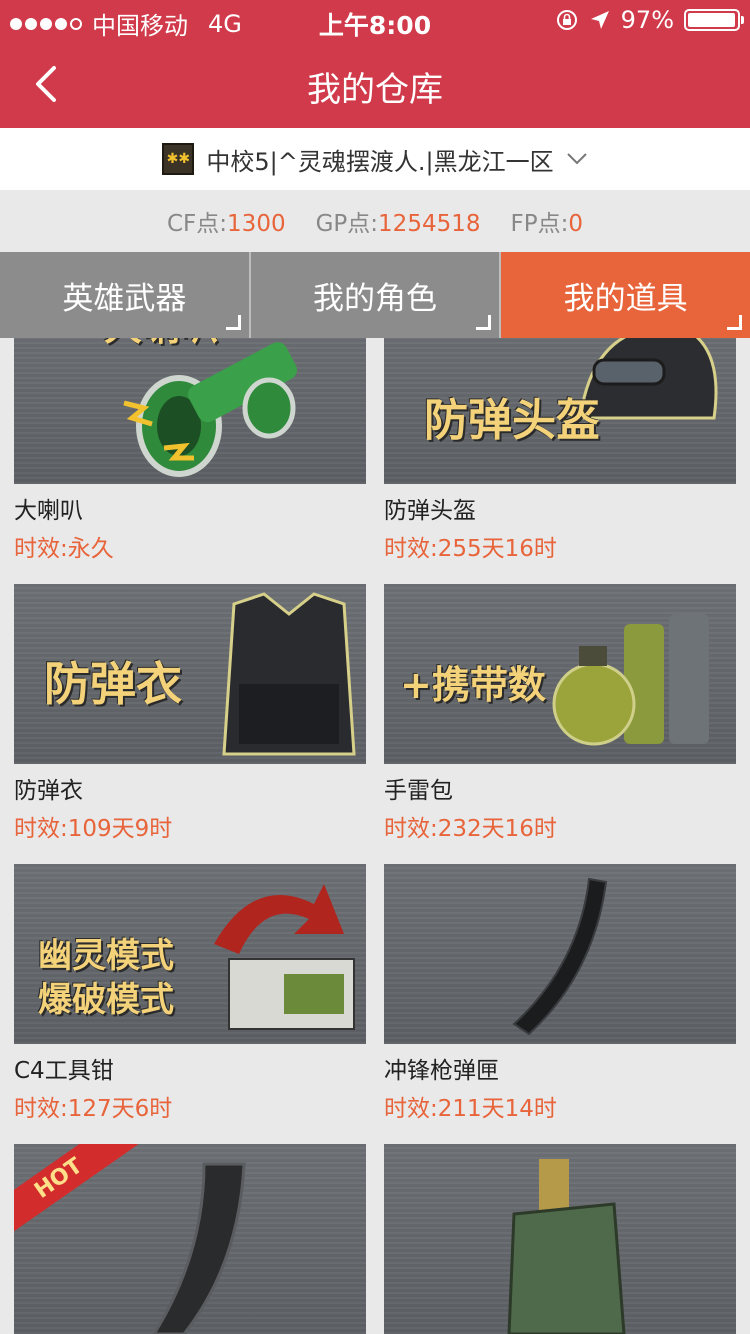 The height and width of the screenshot is (1334, 750). I want to click on item-card, so click(560, 1239).